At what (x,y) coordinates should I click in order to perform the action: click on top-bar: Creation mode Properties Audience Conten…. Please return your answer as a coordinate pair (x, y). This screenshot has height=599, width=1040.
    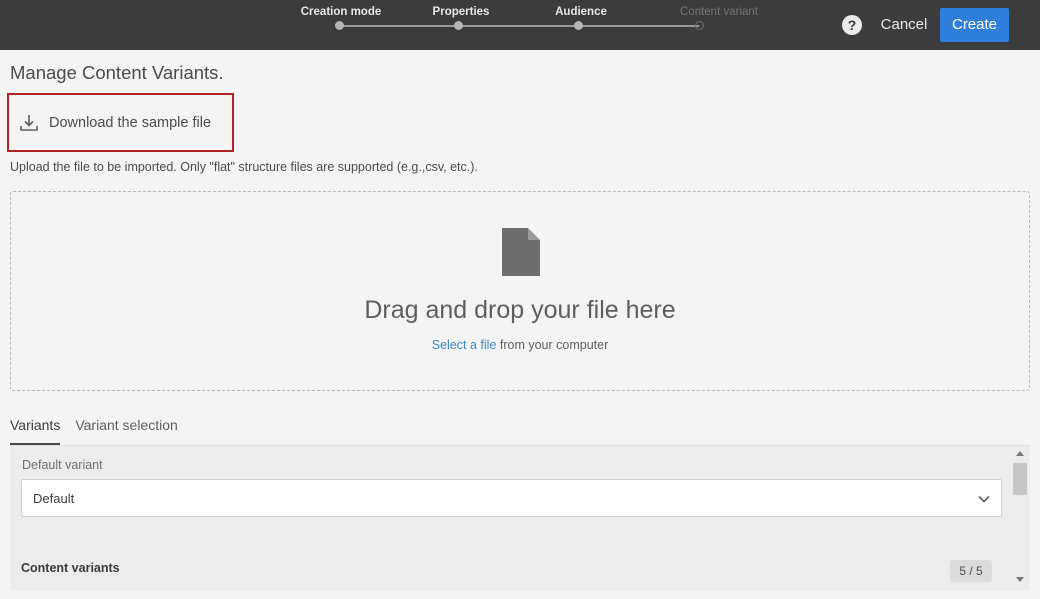
    Looking at the image, I should click on (520, 25).